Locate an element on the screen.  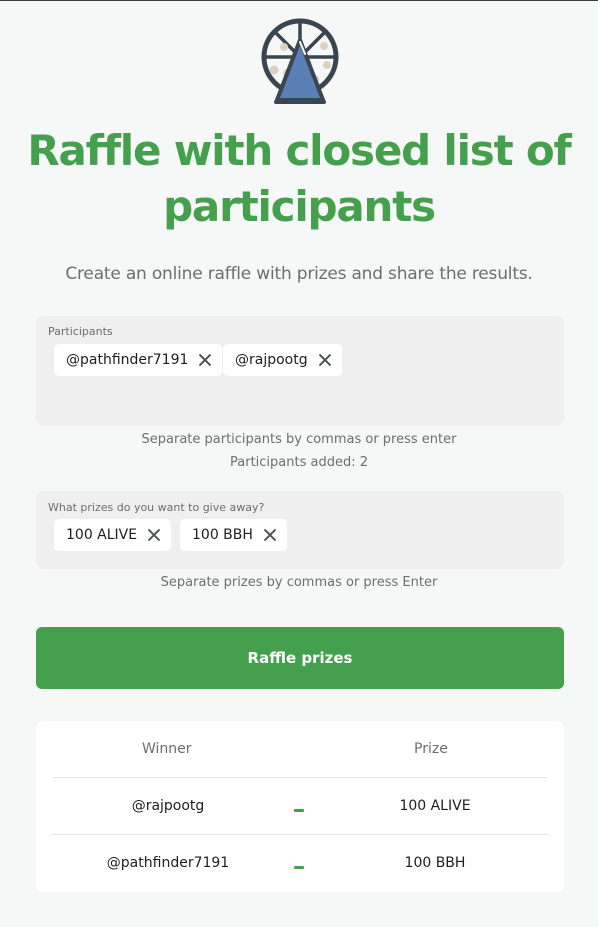
ferris-wheel-icon is located at coordinates (300, 61).